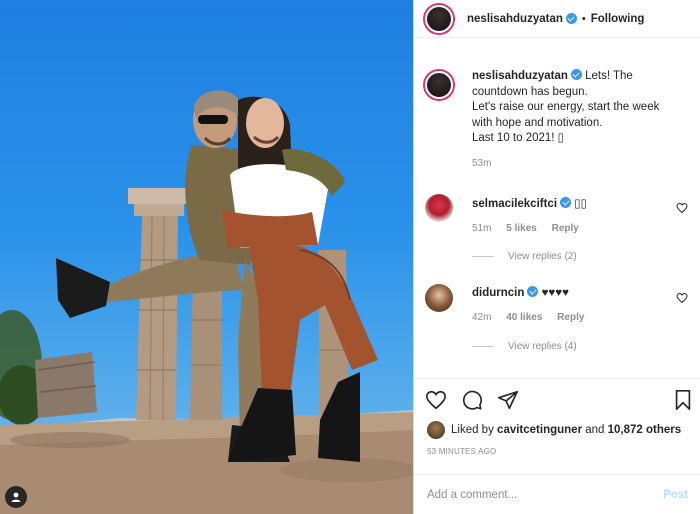 The height and width of the screenshot is (514, 700). I want to click on caption-username: neslisahduzyatan, so click(520, 76).